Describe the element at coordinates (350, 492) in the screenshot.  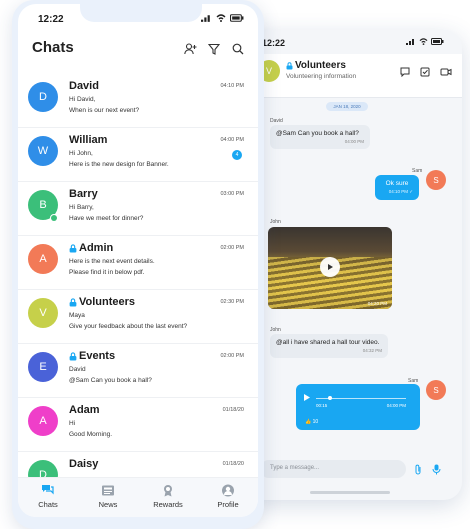
I see `home-indicator` at that location.